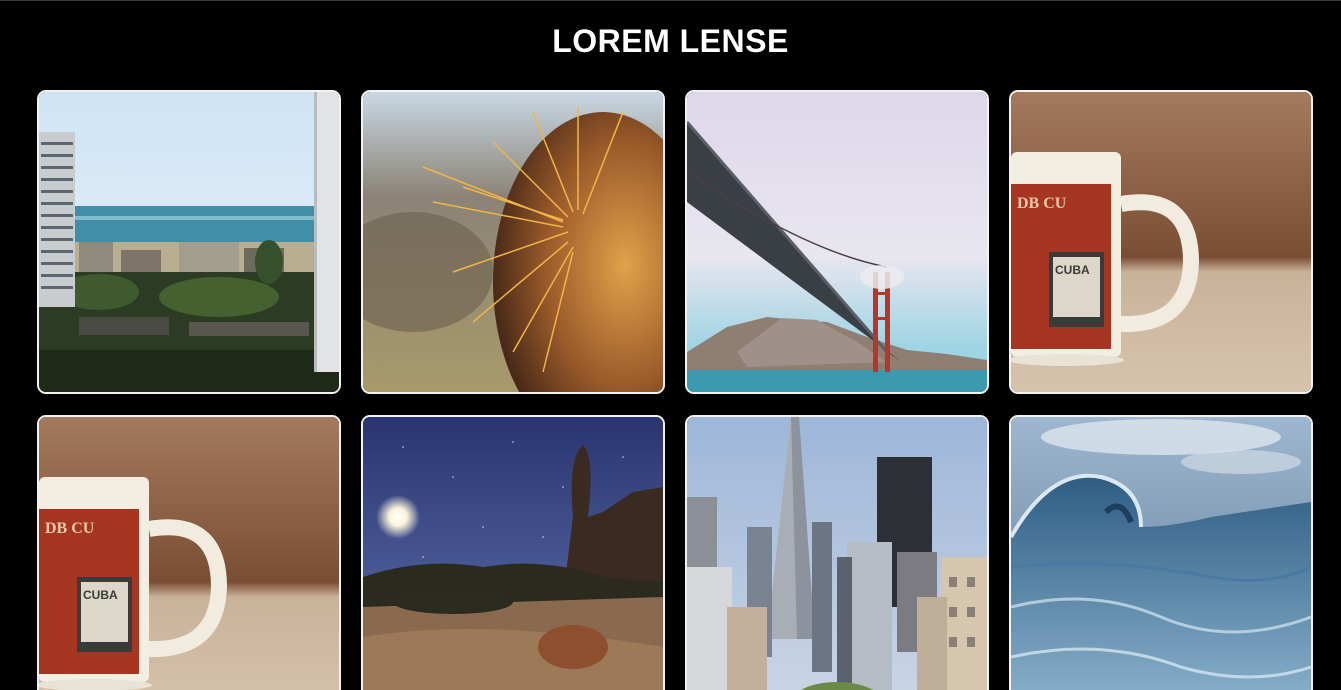 This screenshot has width=1341, height=690. I want to click on gallery-photo-bridge, so click(837, 242).